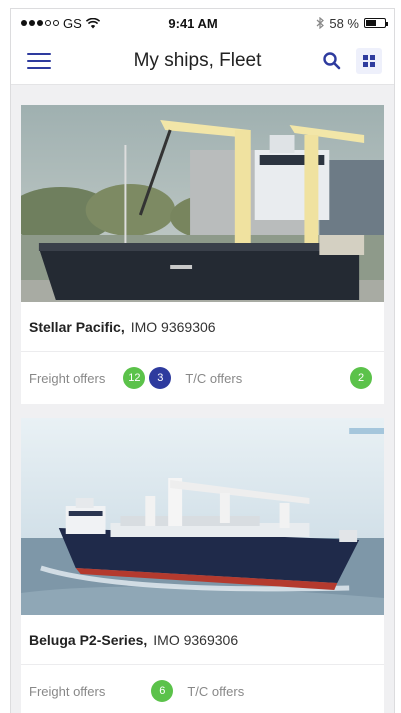  I want to click on ship-title: Stellar Pacific, IMO 9369306, so click(202, 327).